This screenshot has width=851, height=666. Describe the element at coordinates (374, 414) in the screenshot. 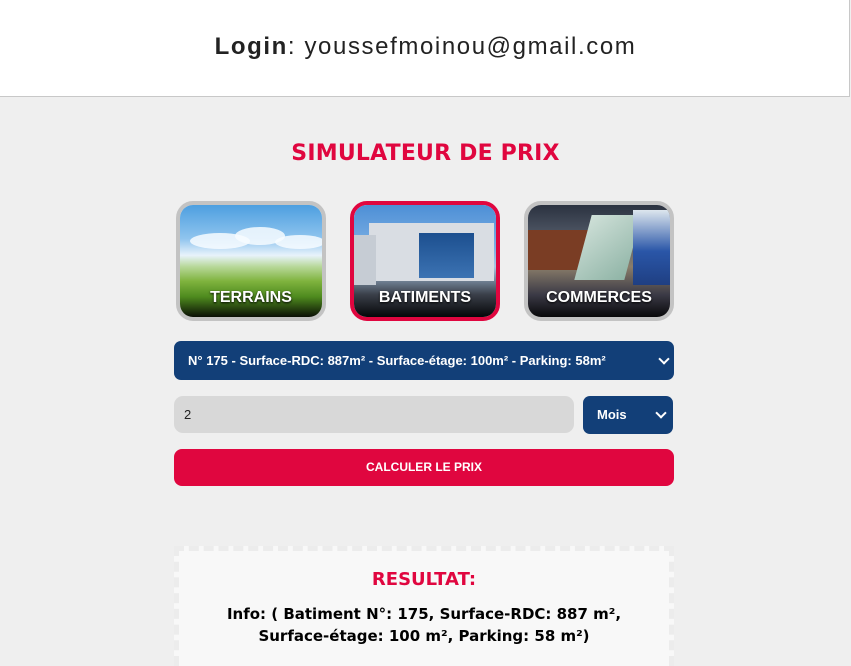

I see `duration-input: 2` at that location.